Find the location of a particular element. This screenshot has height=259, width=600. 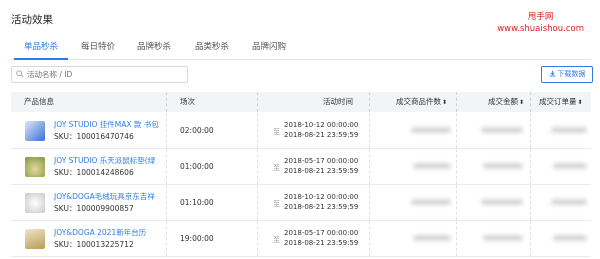

header-amount: 成交金额⬍ is located at coordinates (506, 102).